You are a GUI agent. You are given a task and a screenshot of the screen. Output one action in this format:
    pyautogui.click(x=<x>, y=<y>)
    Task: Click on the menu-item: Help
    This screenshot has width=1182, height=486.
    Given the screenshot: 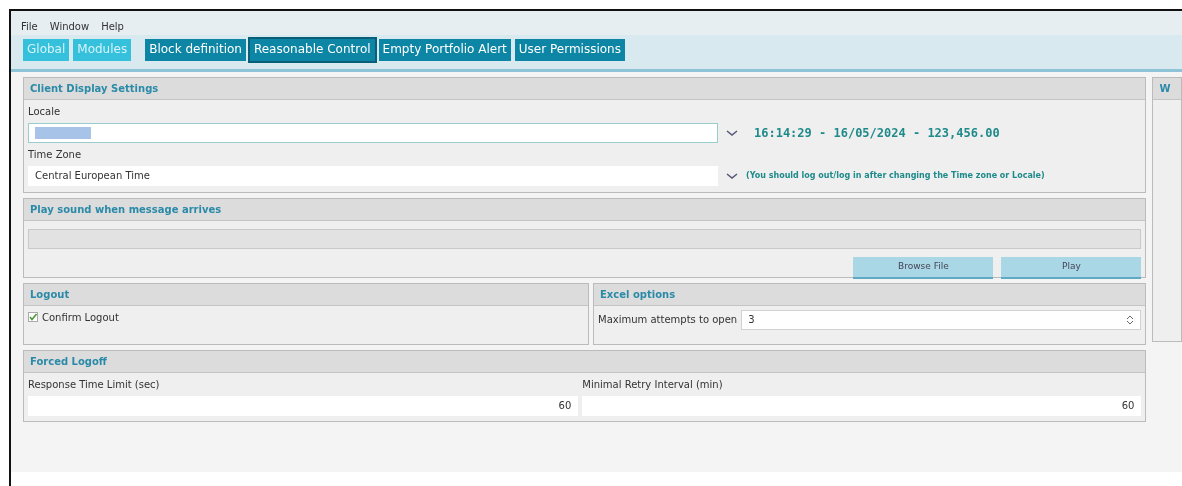 What is the action you would take?
    pyautogui.click(x=112, y=27)
    